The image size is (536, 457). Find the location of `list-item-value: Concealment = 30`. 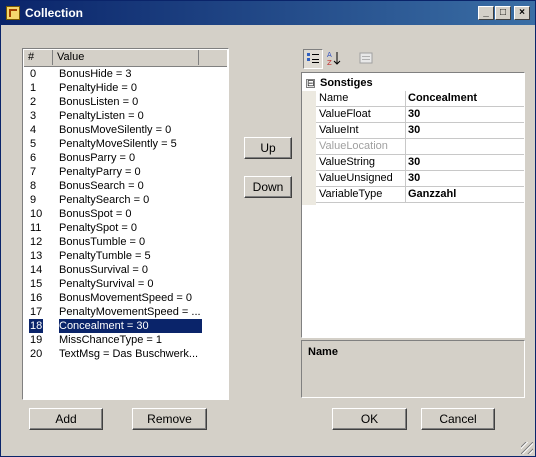

list-item-value: Concealment = 30 is located at coordinates (130, 326).